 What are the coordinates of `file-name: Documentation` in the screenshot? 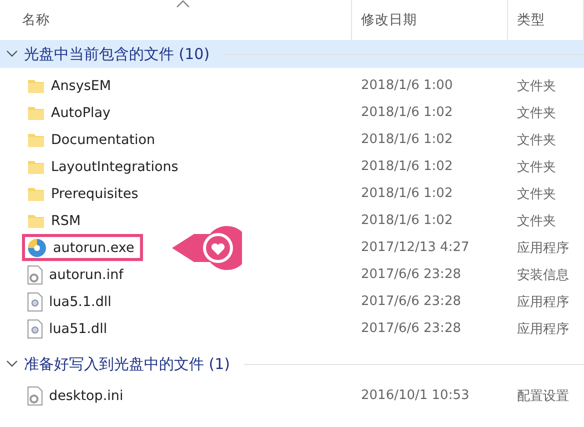 It's located at (103, 140).